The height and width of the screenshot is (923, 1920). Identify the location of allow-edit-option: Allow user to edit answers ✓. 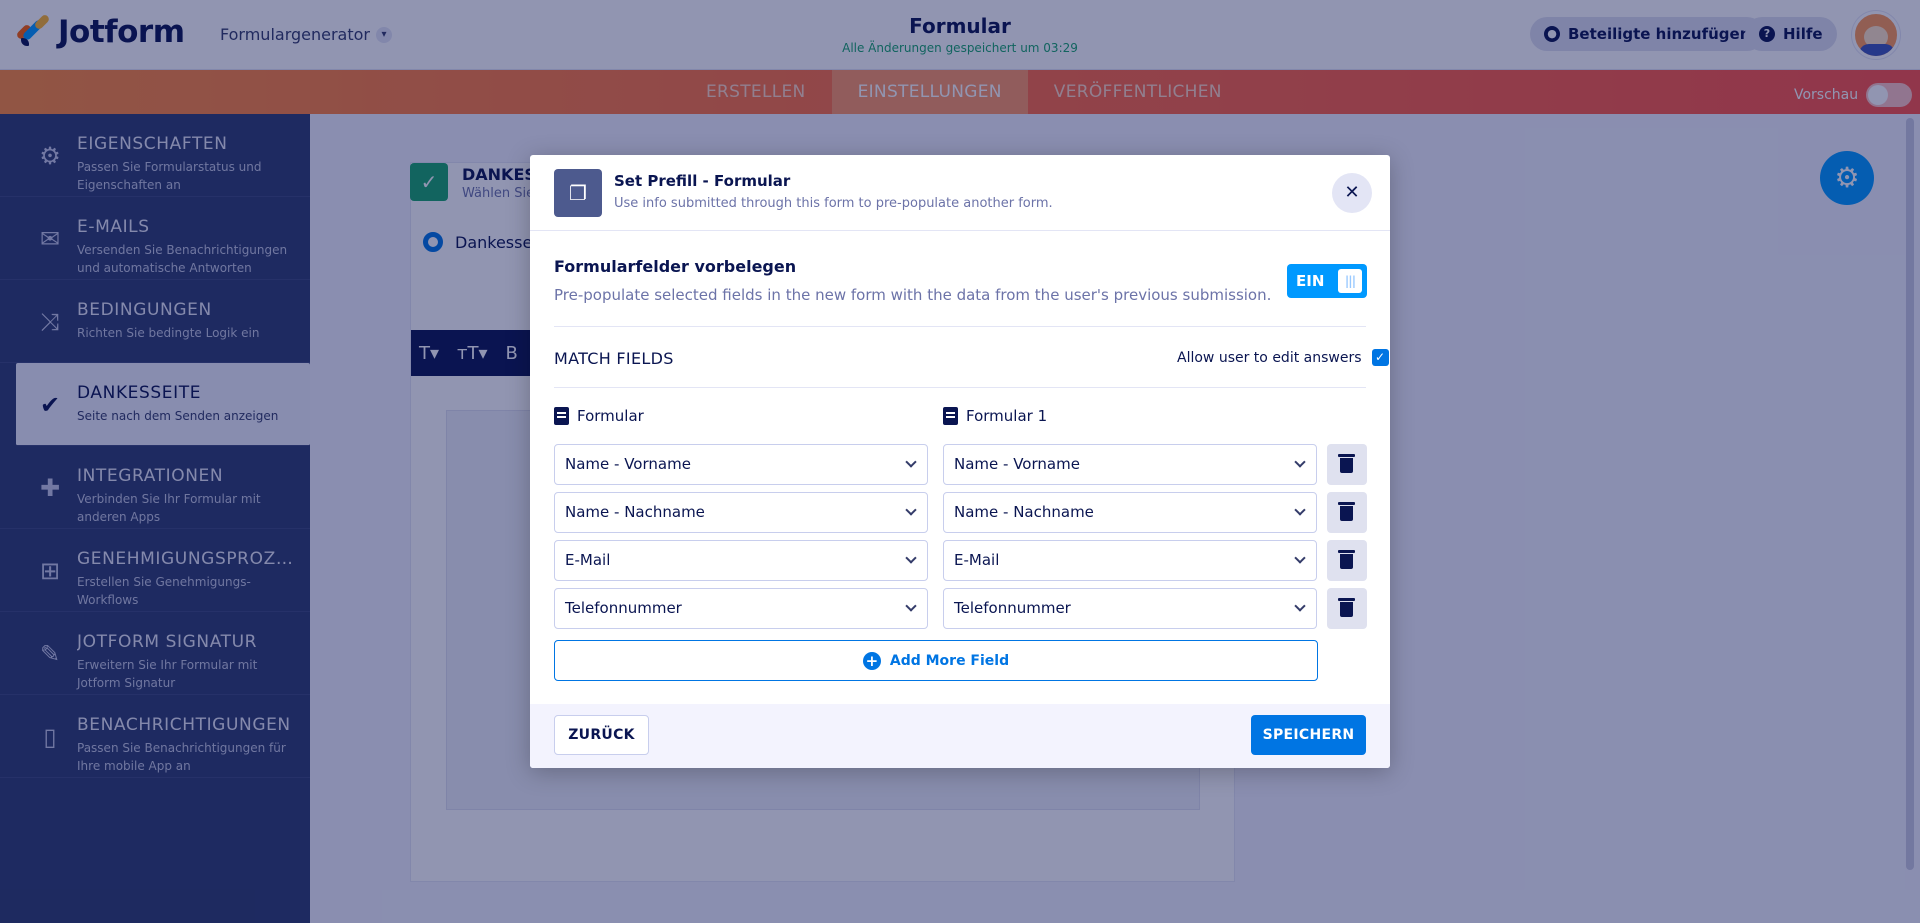
(1283, 357).